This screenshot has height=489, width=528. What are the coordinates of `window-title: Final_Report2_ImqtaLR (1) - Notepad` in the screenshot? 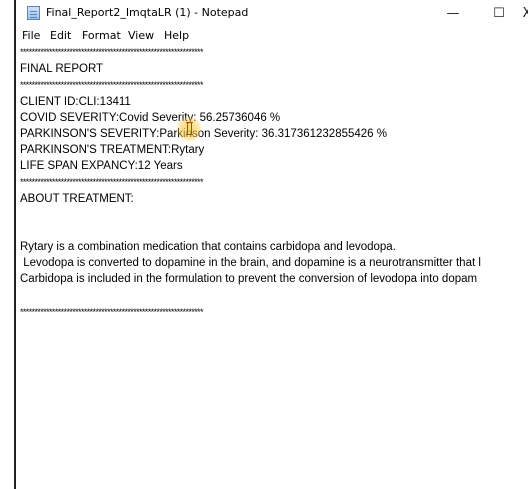 It's located at (147, 12).